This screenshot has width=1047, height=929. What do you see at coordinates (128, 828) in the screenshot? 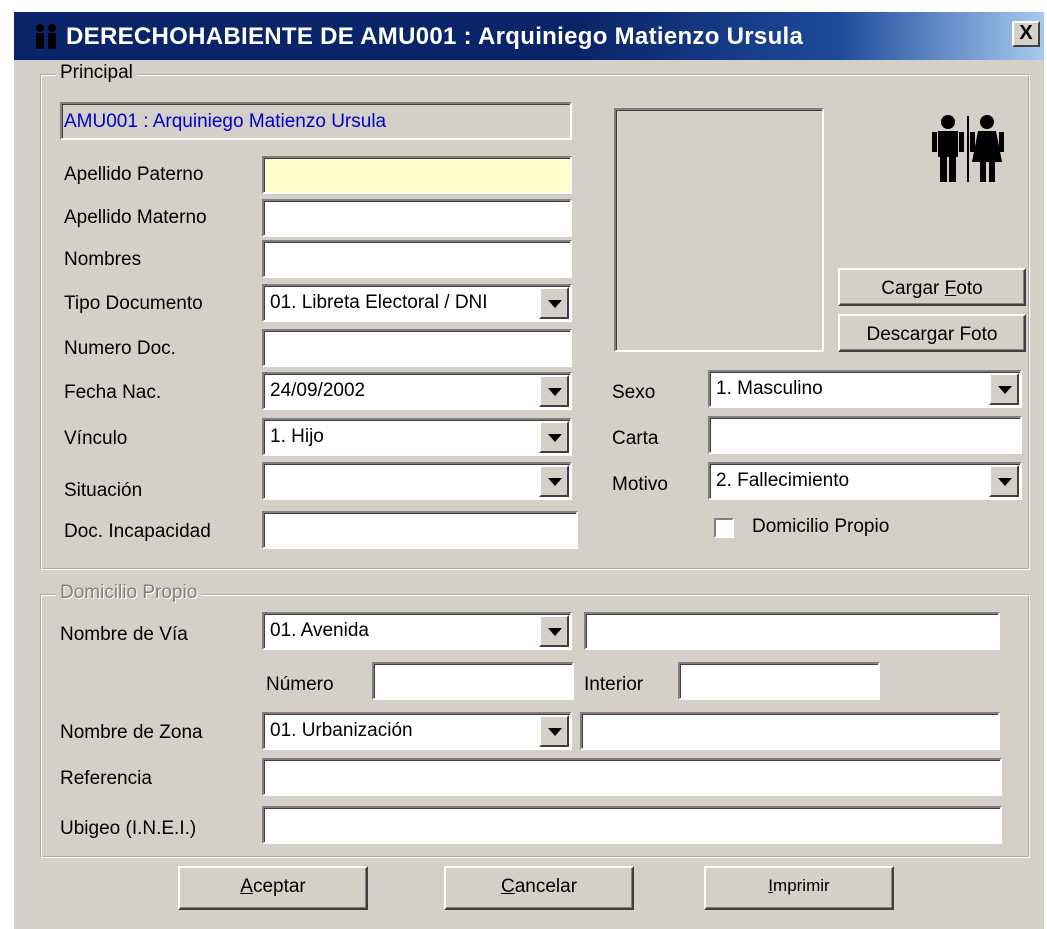
I see `label-ubigeo: Ubigeo (I.N.E.I.)` at bounding box center [128, 828].